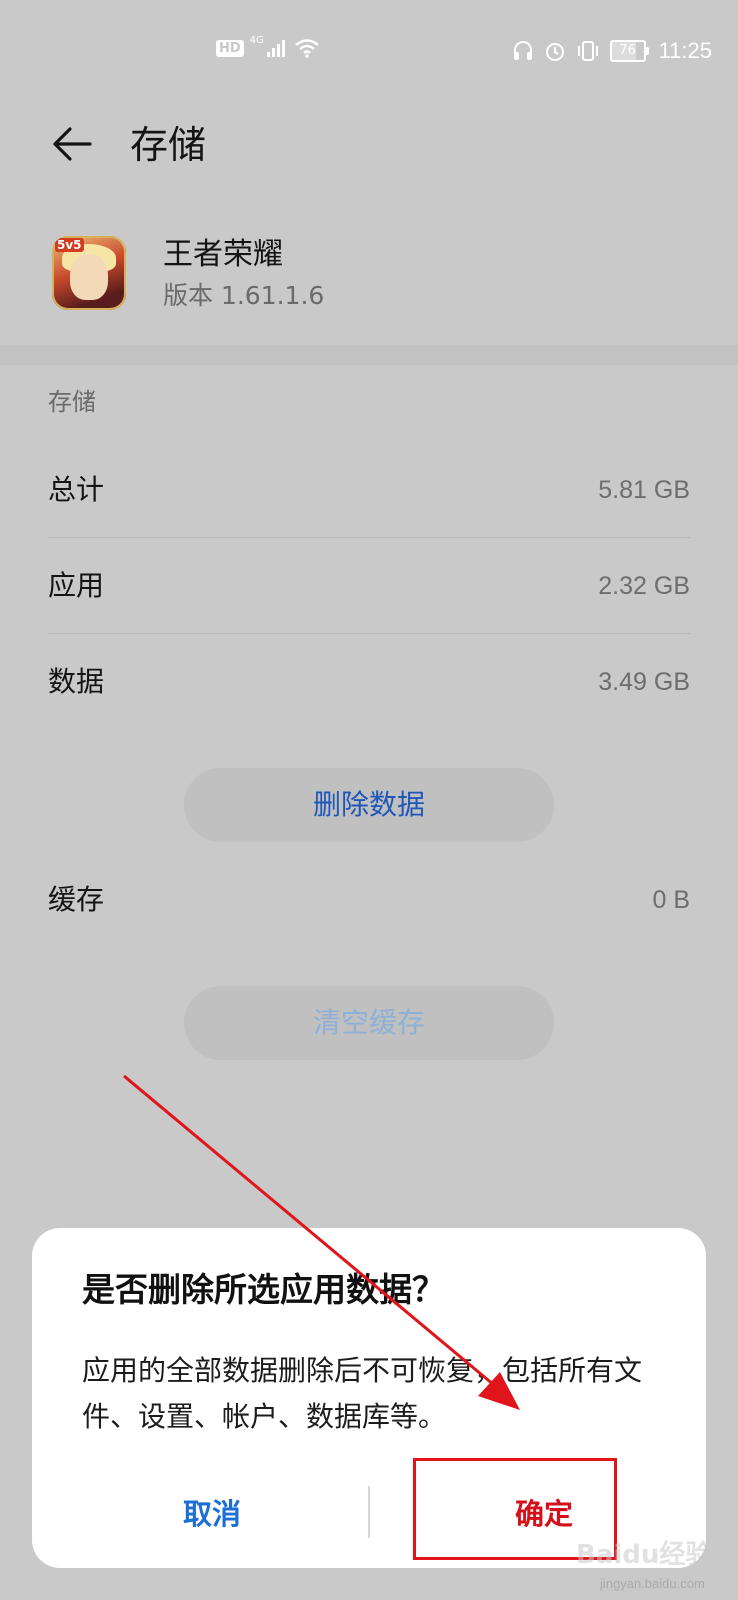  Describe the element at coordinates (275, 48) in the screenshot. I see `signal-icon` at that location.